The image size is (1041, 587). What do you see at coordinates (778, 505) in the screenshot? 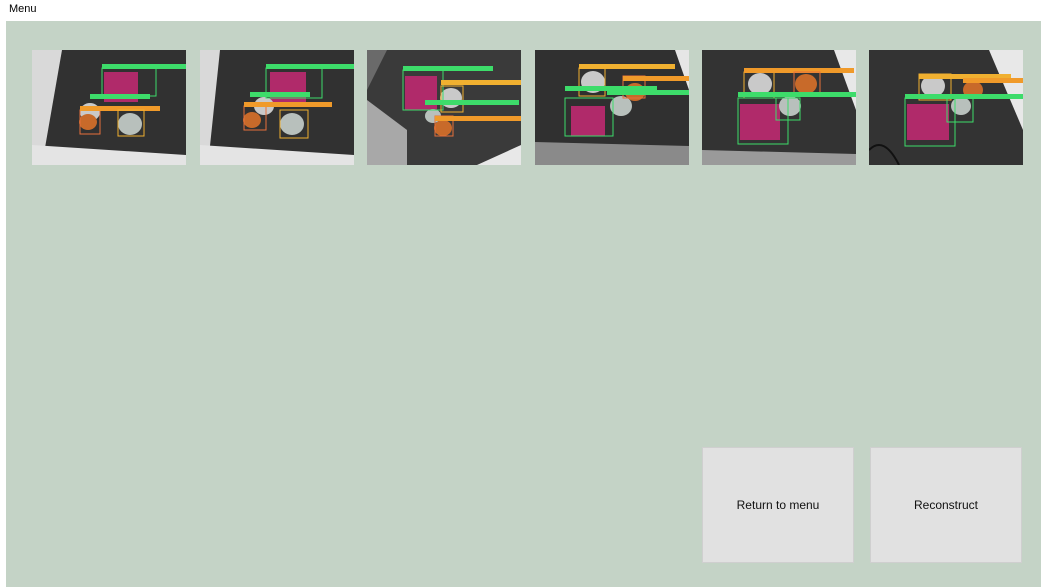
I see `return-to-menu-button: Return to menu` at bounding box center [778, 505].